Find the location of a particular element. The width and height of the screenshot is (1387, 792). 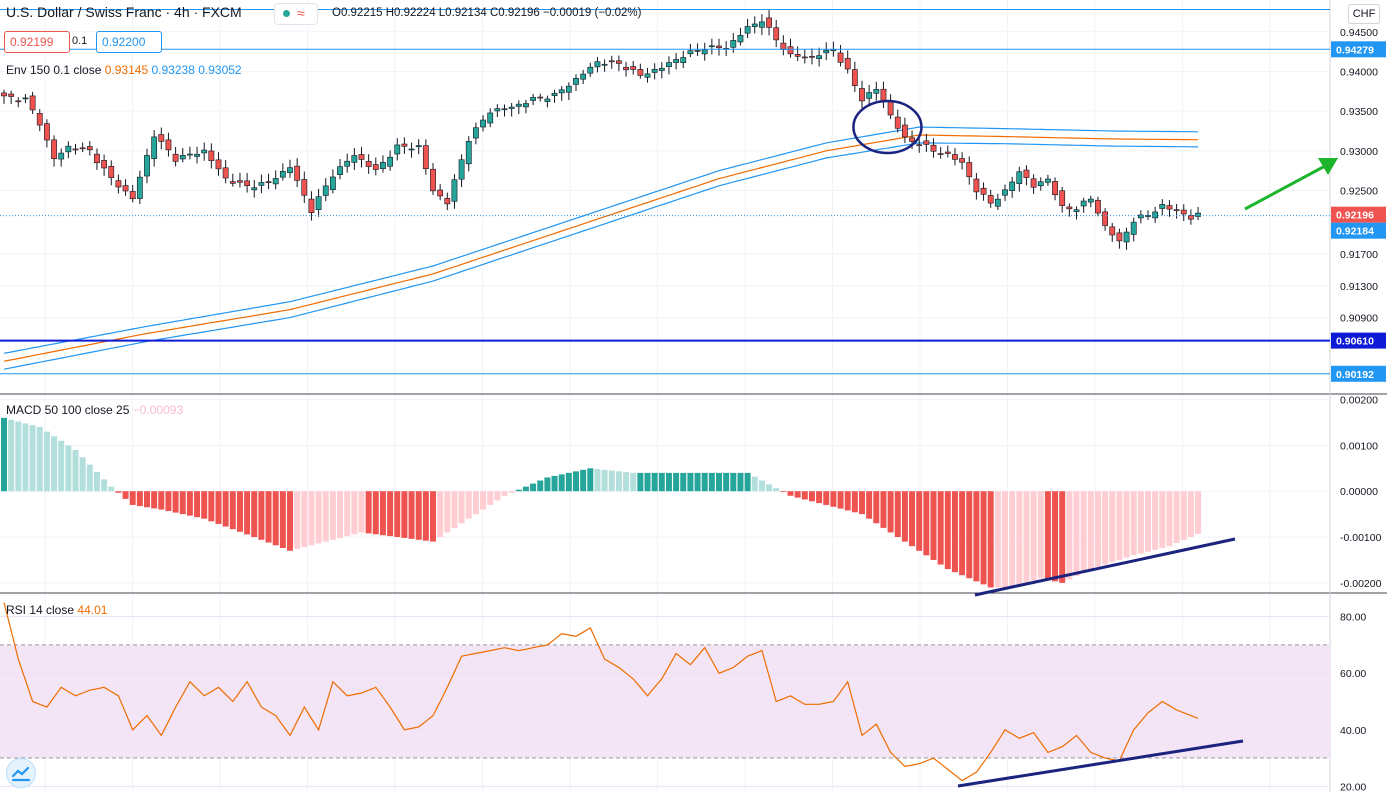

price-tick-label: 0.91300 is located at coordinates (1359, 287).